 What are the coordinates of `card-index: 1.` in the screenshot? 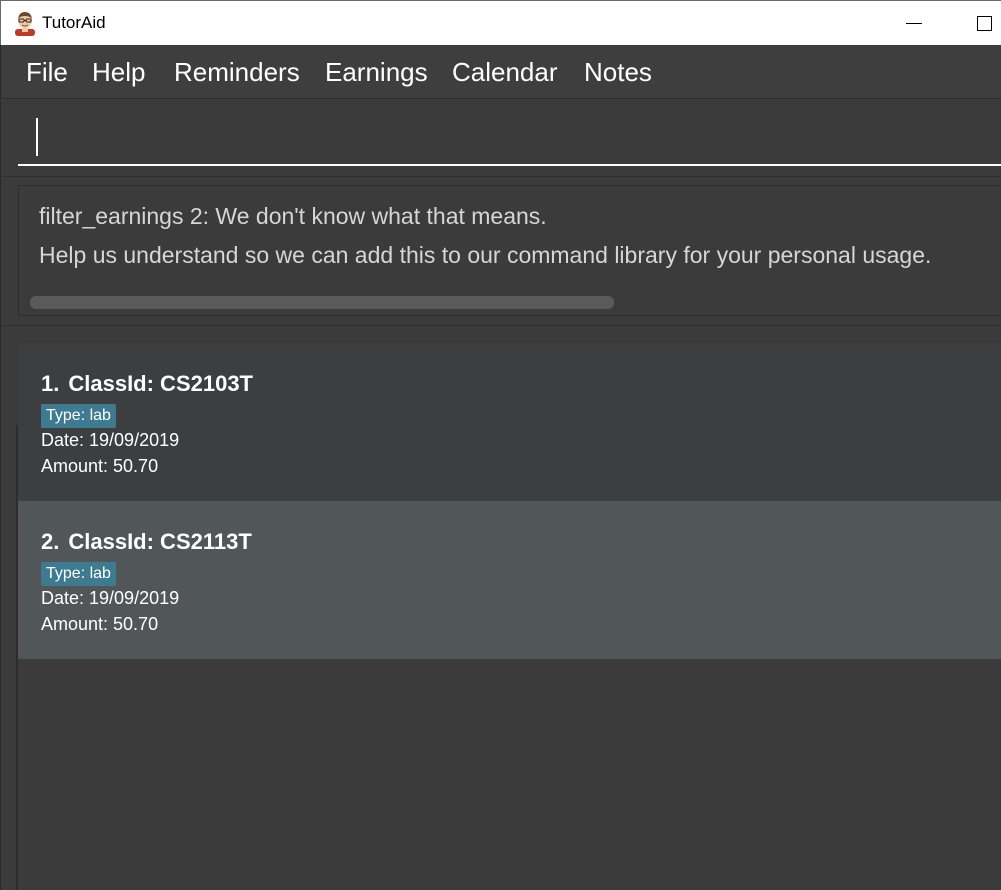 It's located at (50, 383).